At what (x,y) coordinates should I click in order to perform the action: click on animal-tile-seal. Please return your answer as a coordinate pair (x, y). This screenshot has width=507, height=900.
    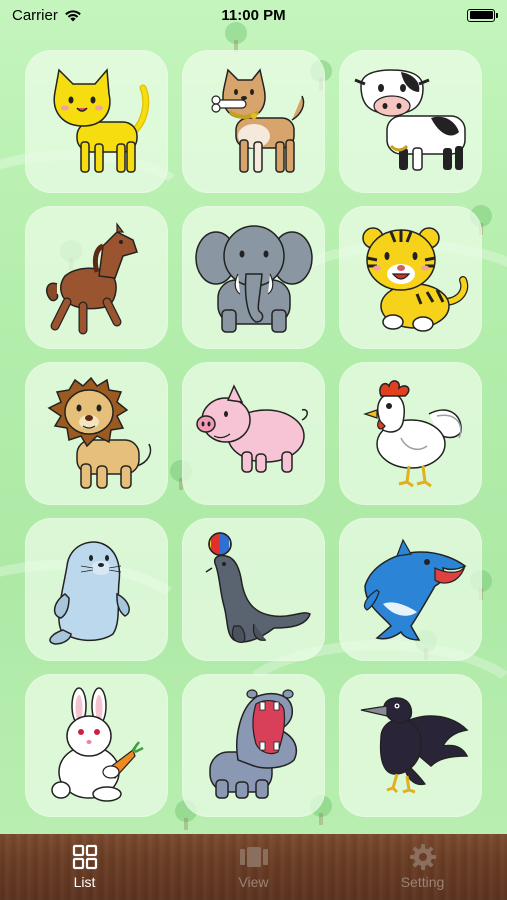
    Looking at the image, I should click on (96, 589).